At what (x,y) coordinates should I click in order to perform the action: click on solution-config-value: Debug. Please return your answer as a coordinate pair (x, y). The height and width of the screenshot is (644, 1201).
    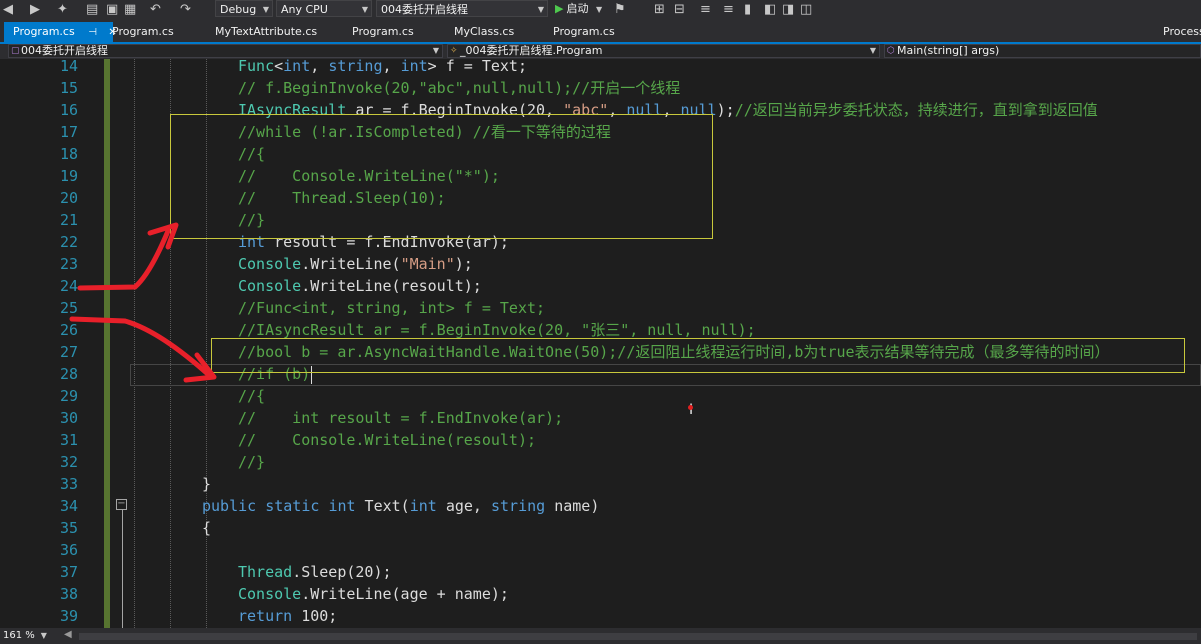
    Looking at the image, I should click on (238, 9).